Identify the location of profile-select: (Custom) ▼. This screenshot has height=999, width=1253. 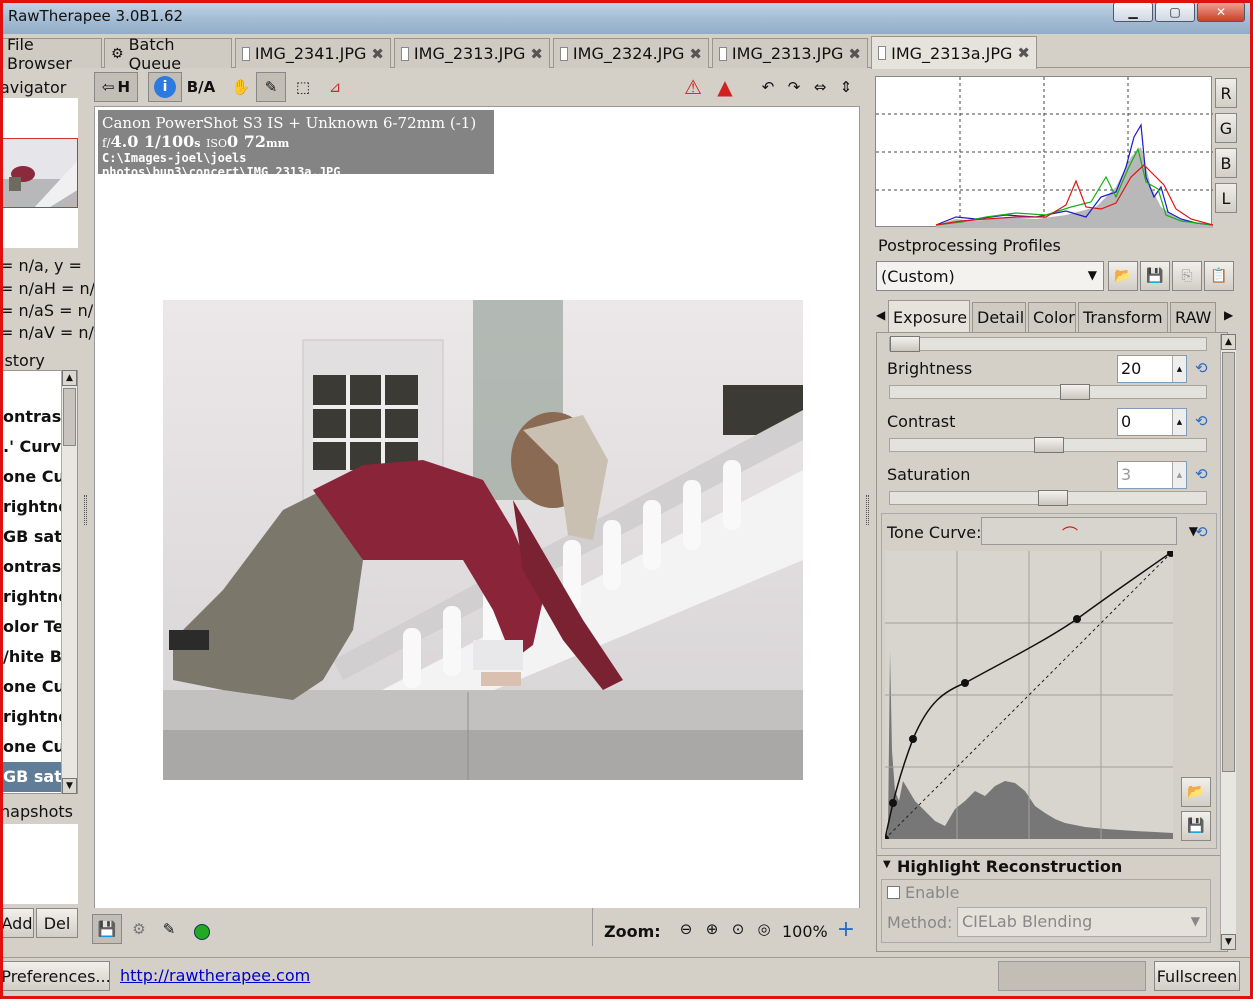
(990, 276).